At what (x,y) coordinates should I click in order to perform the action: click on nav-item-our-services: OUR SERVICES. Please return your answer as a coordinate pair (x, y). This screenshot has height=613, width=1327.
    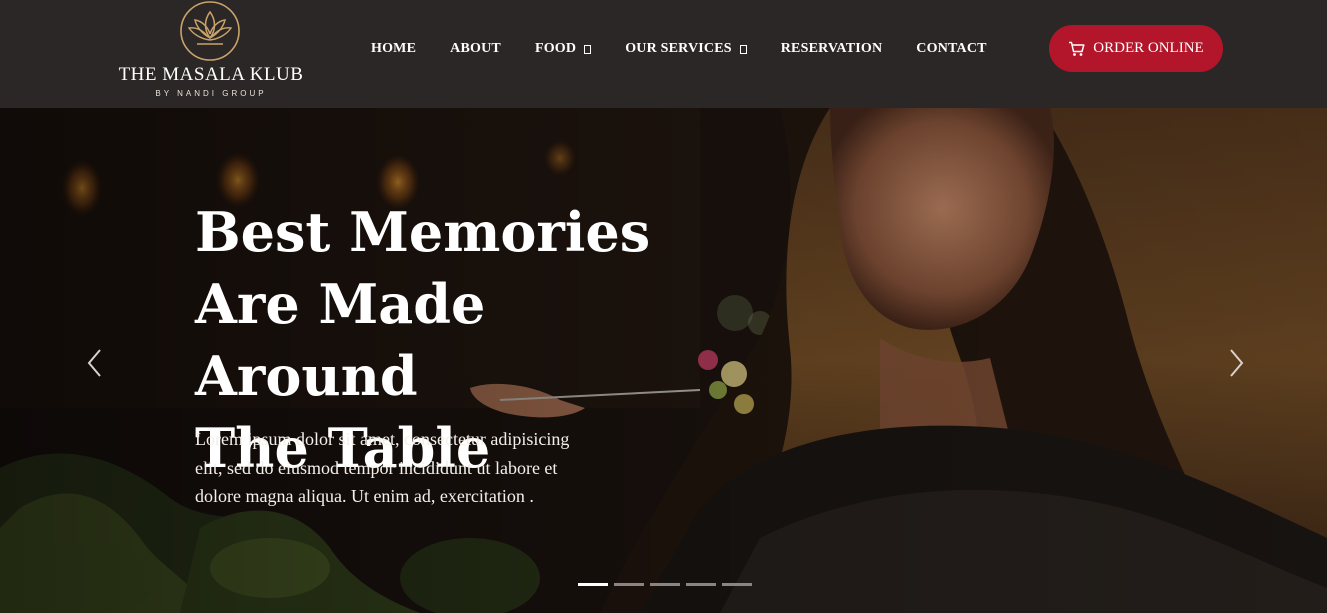
    Looking at the image, I should click on (686, 49).